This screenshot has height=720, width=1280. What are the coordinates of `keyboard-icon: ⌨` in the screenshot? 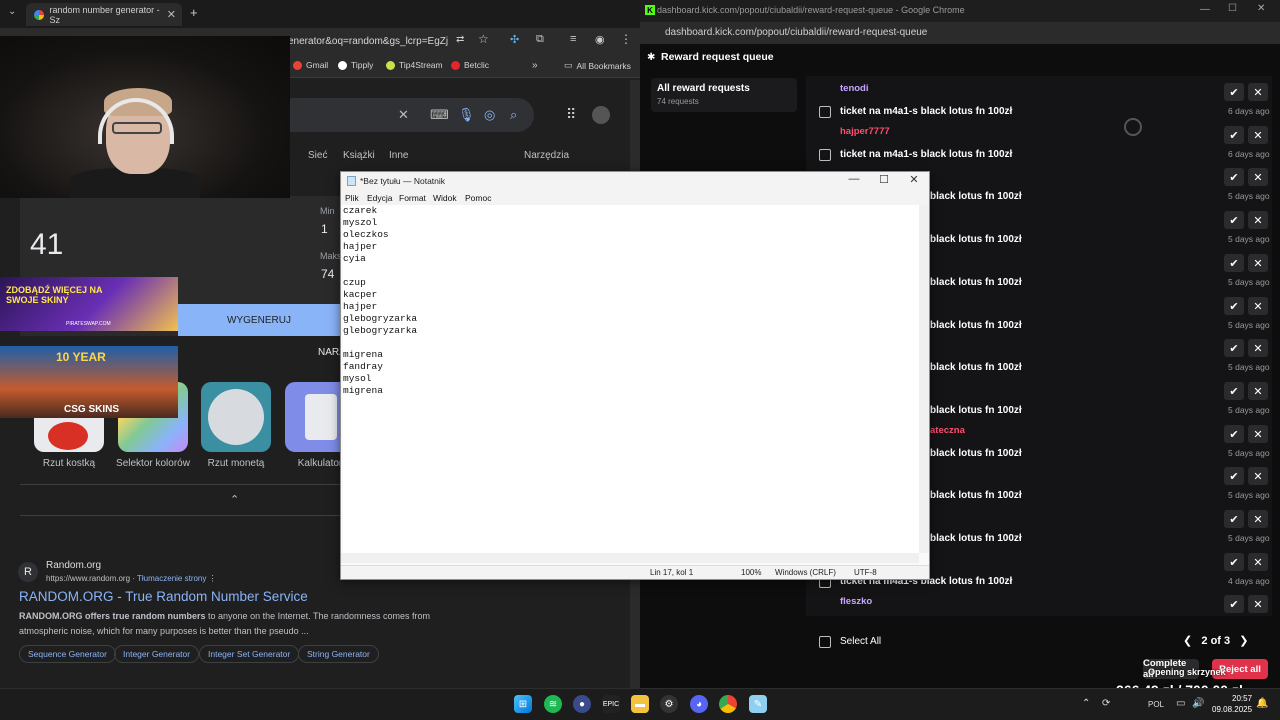 It's located at (439, 115).